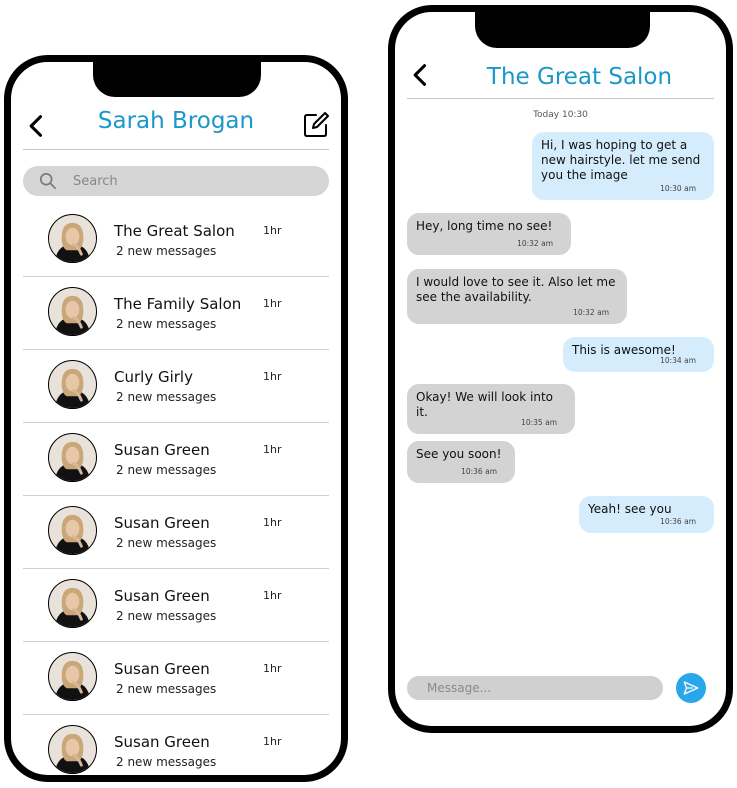  Describe the element at coordinates (178, 304) in the screenshot. I see `conversation-name: The Family Salon` at that location.